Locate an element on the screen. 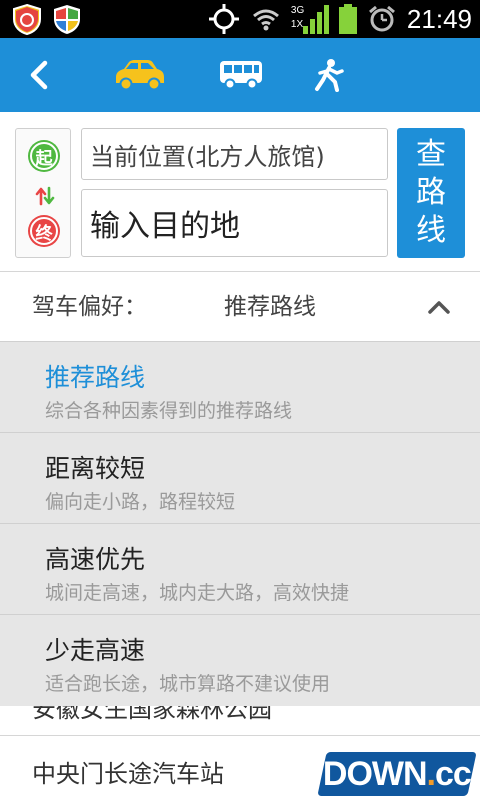 This screenshot has height=800, width=480. driving-preference-toggle: 驾车偏好： 推荐路线 is located at coordinates (240, 307).